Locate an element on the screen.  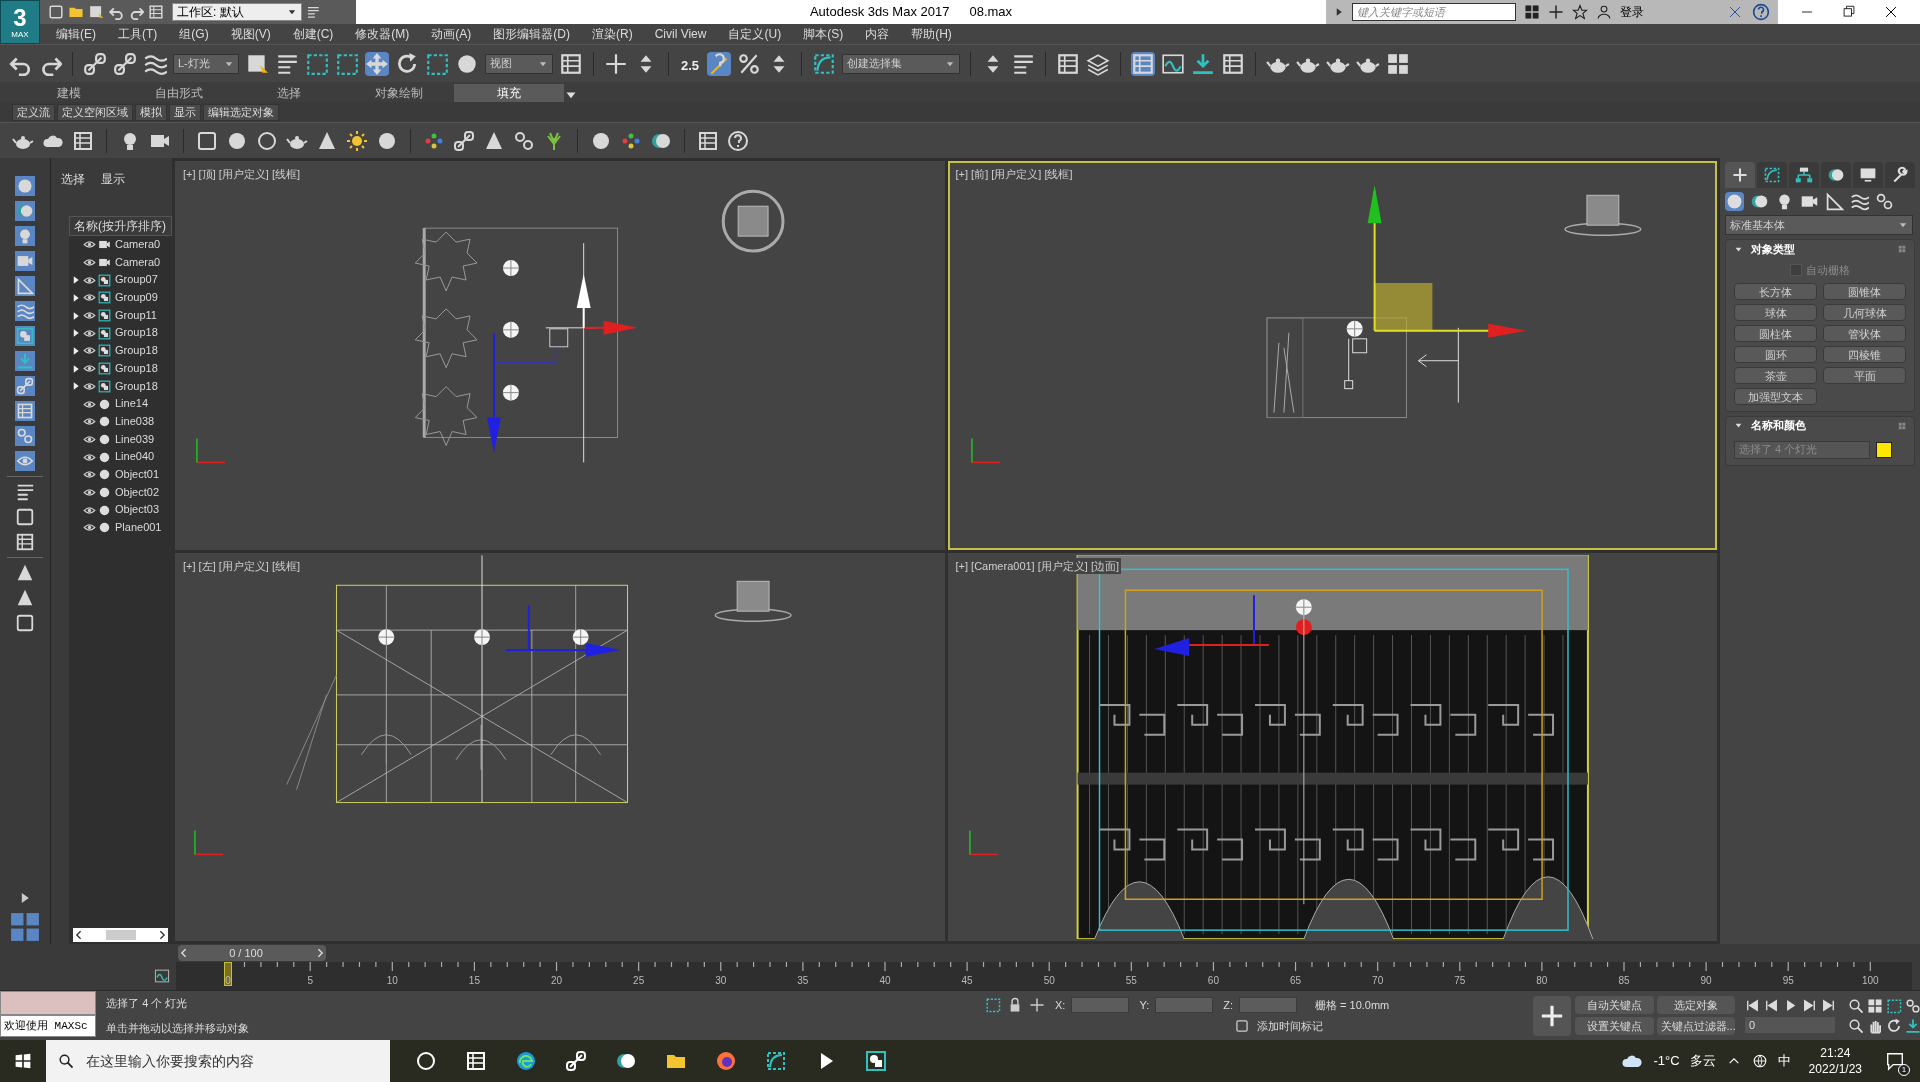
timeline-ruler: 0 5 10 15 20 25 30 35 40 45 50 55 60 65 70 75 80 85 90 95 100 is located at coordinates (1044, 976).